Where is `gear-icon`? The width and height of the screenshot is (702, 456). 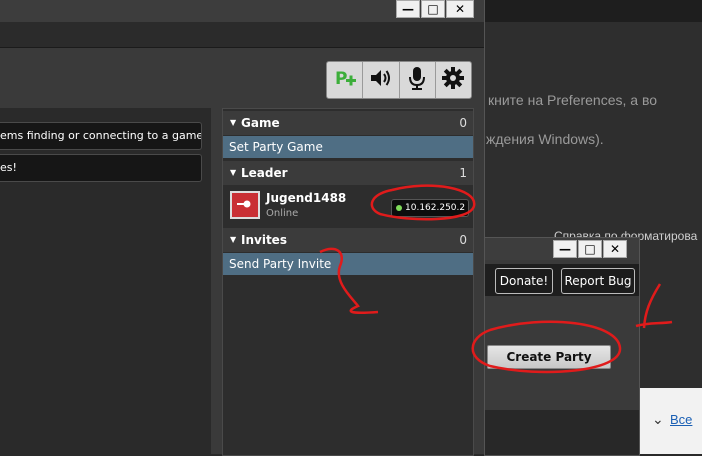 gear-icon is located at coordinates (453, 80).